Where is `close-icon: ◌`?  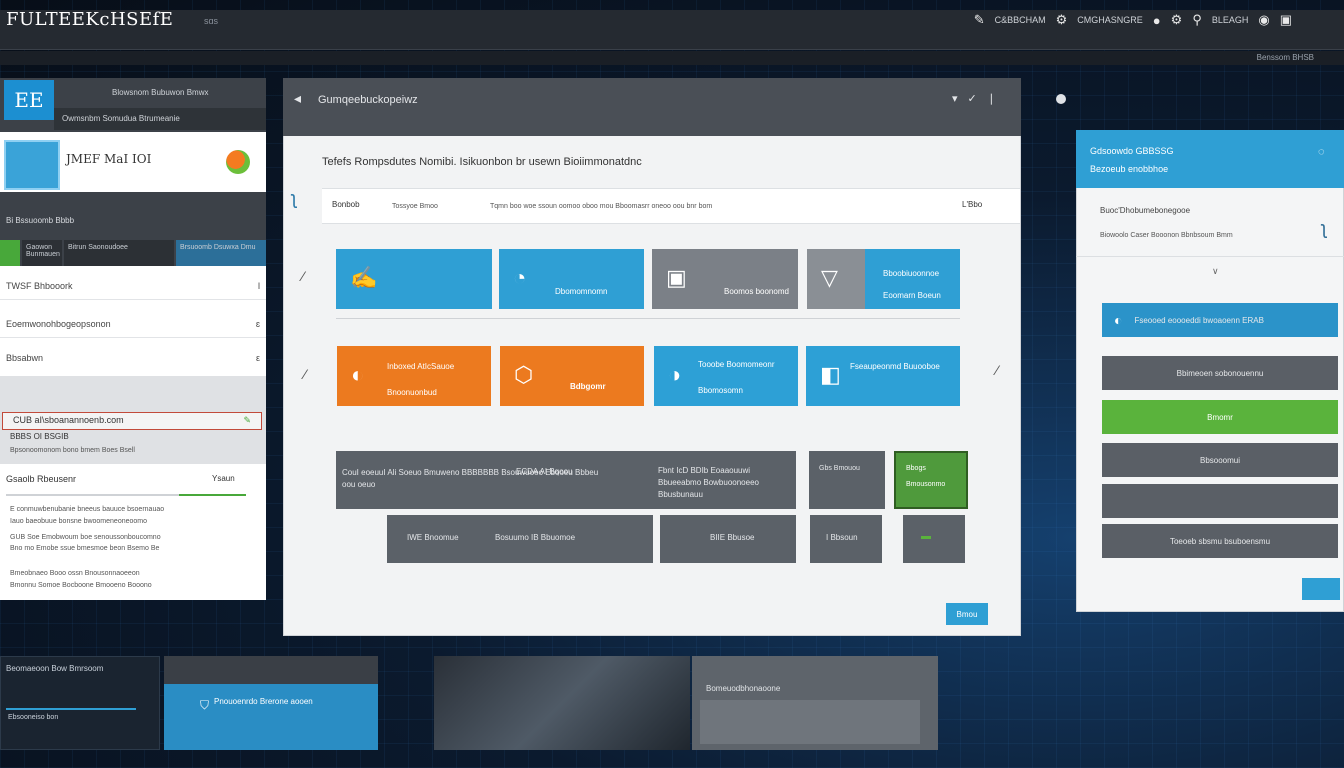
close-icon: ◌ is located at coordinates (1321, 152).